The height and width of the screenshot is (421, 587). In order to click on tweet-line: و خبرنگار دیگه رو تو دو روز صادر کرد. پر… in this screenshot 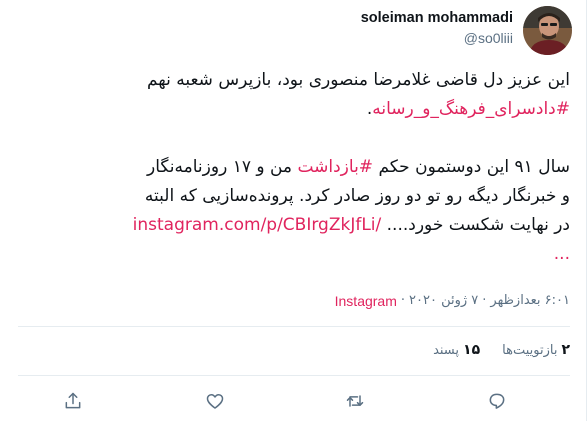, I will do `click(290, 196)`.